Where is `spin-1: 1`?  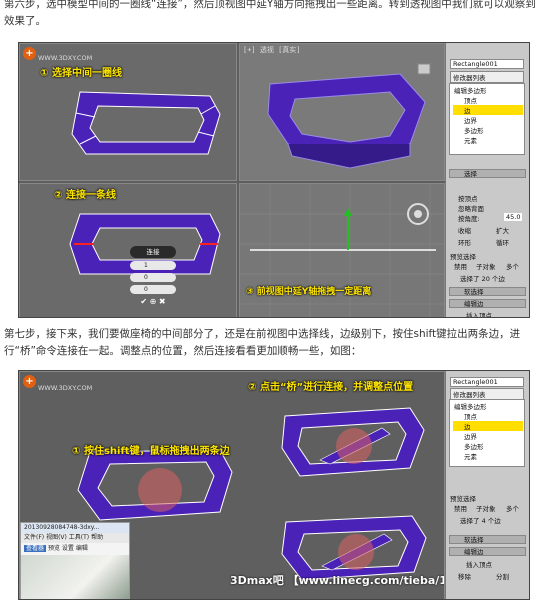 spin-1: 1 is located at coordinates (153, 265).